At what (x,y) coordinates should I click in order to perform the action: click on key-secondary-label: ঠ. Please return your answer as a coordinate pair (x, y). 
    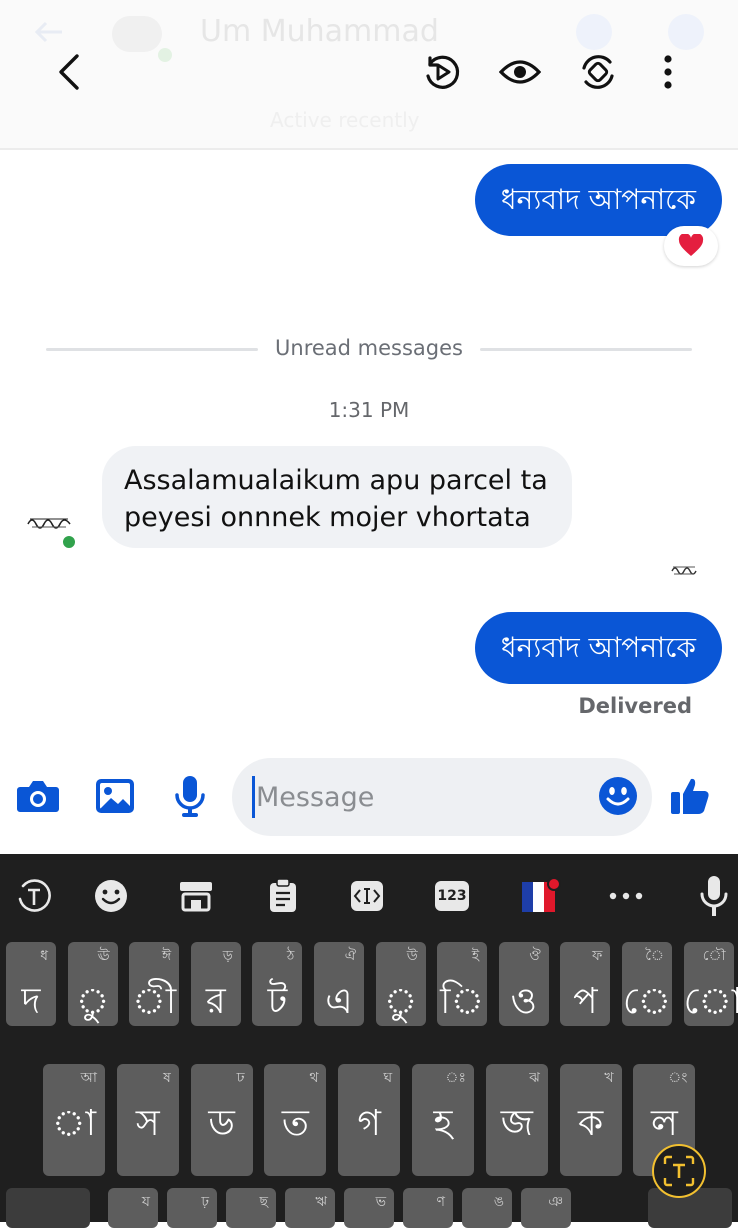
    Looking at the image, I should click on (290, 956).